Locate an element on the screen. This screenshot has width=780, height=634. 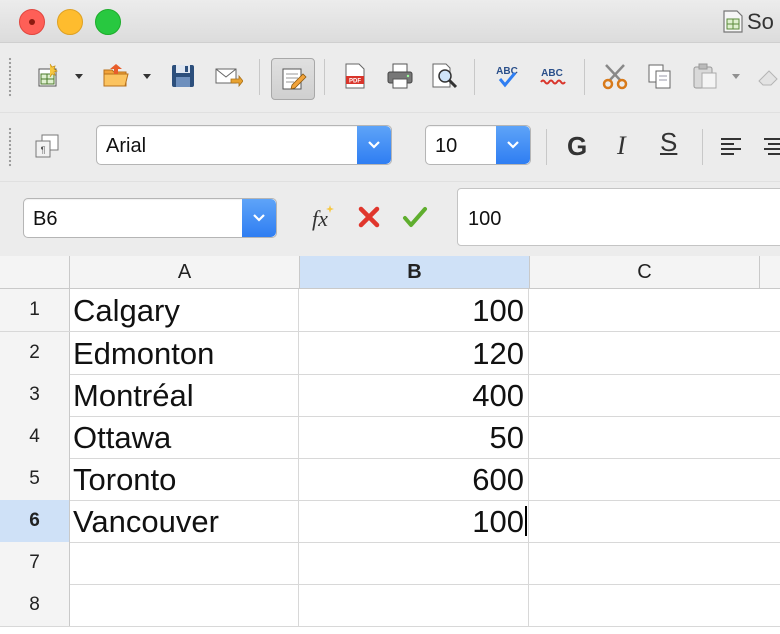
cell-a3: Montréal is located at coordinates (184, 395).